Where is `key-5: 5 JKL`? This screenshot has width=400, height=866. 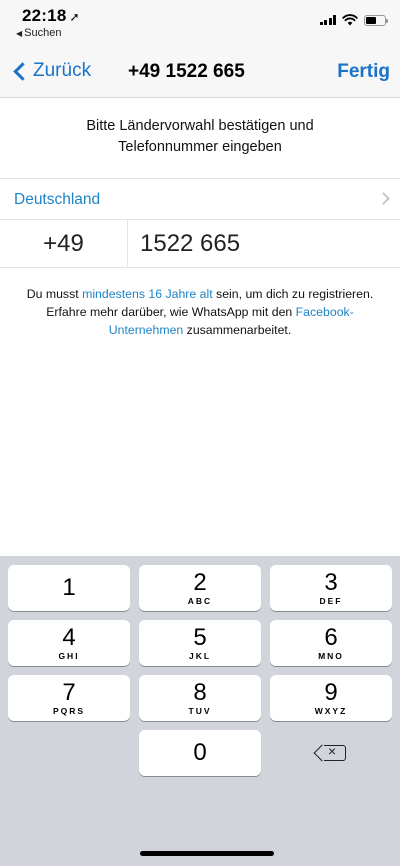 key-5: 5 JKL is located at coordinates (200, 643).